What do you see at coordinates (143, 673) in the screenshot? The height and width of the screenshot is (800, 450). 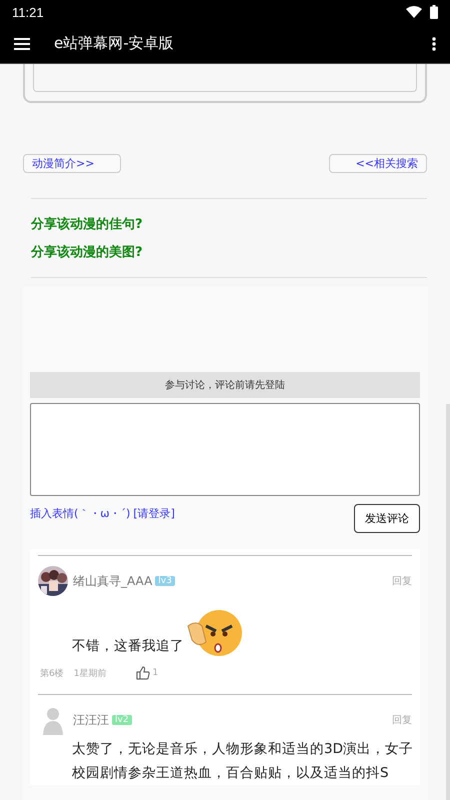 I see `thumbs-up-icon` at bounding box center [143, 673].